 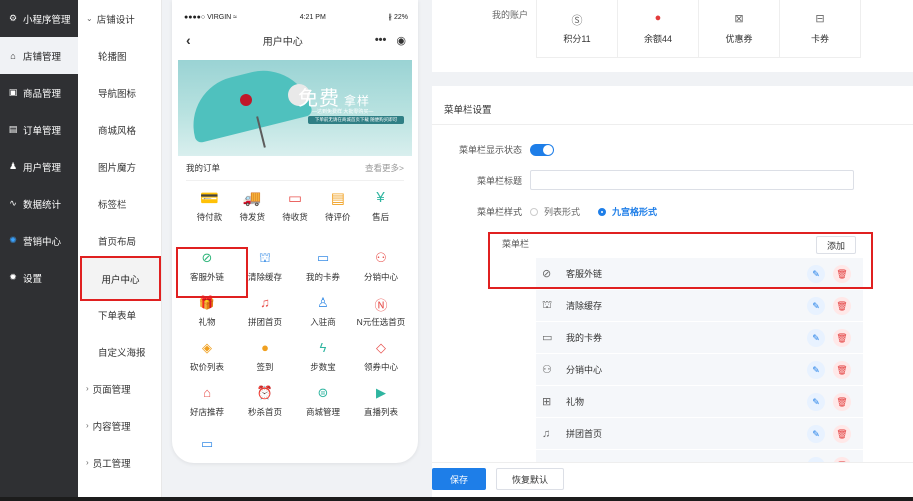 I want to click on menu-row-label: 清除缓存, so click(x=584, y=306).